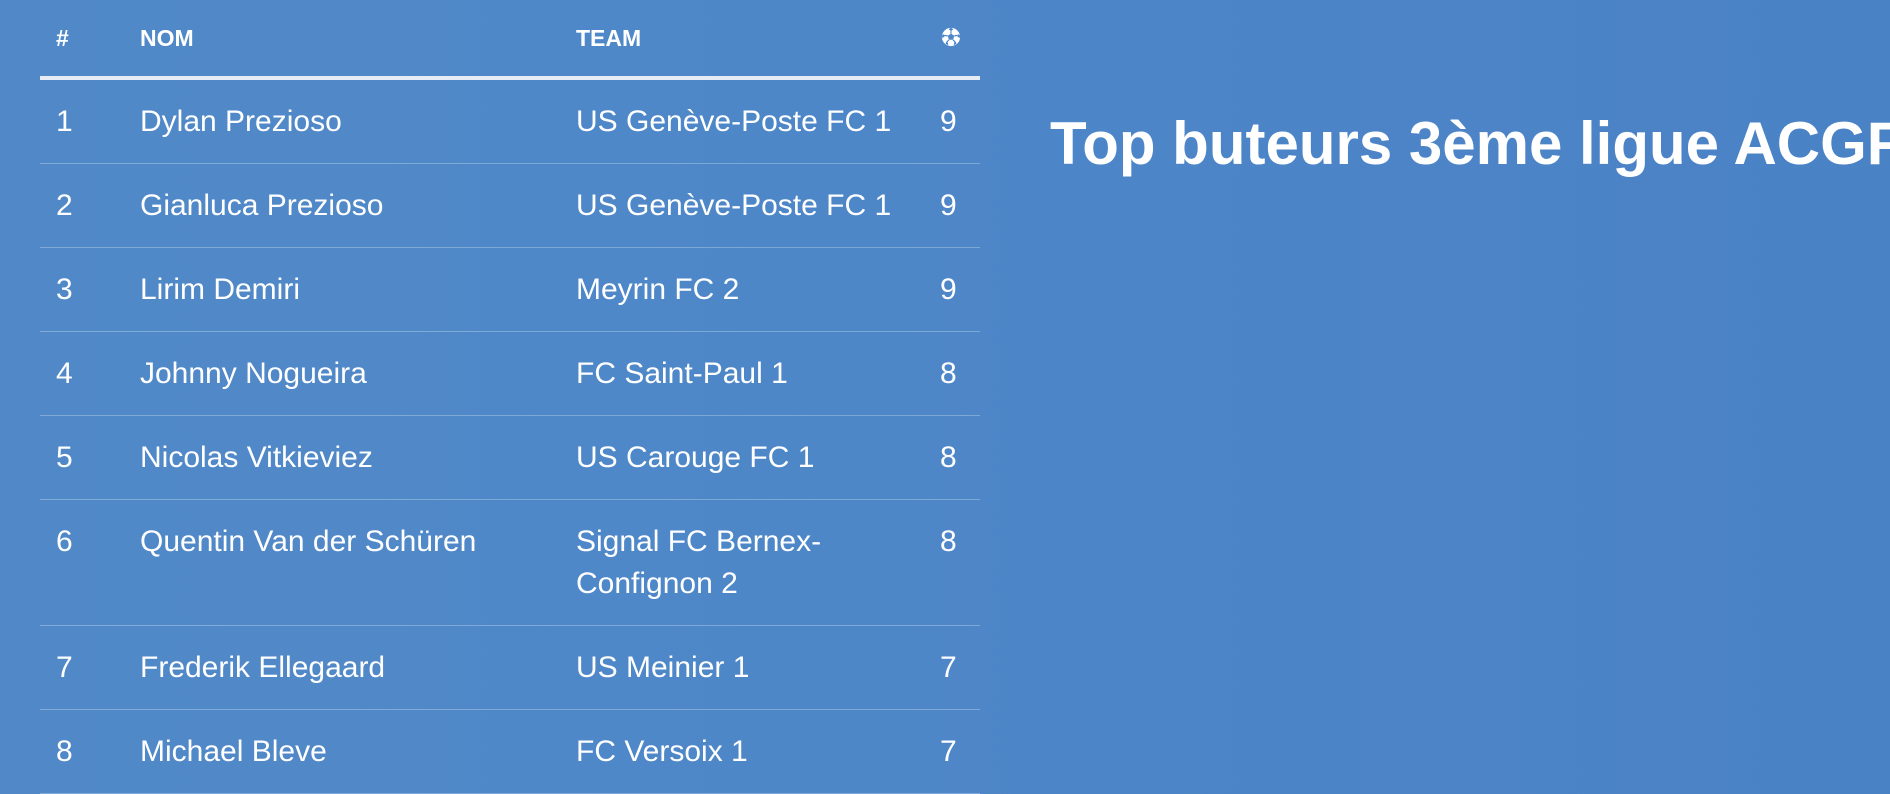 This screenshot has width=1890, height=794. Describe the element at coordinates (951, 37) in the screenshot. I see `soccer-ball-icon` at that location.